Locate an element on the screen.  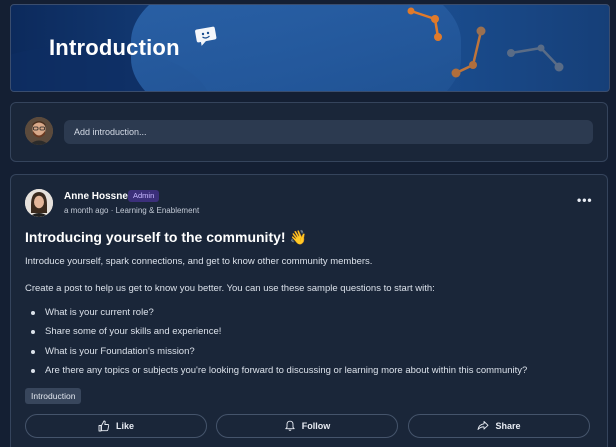
share-label: Share is located at coordinates (508, 426).